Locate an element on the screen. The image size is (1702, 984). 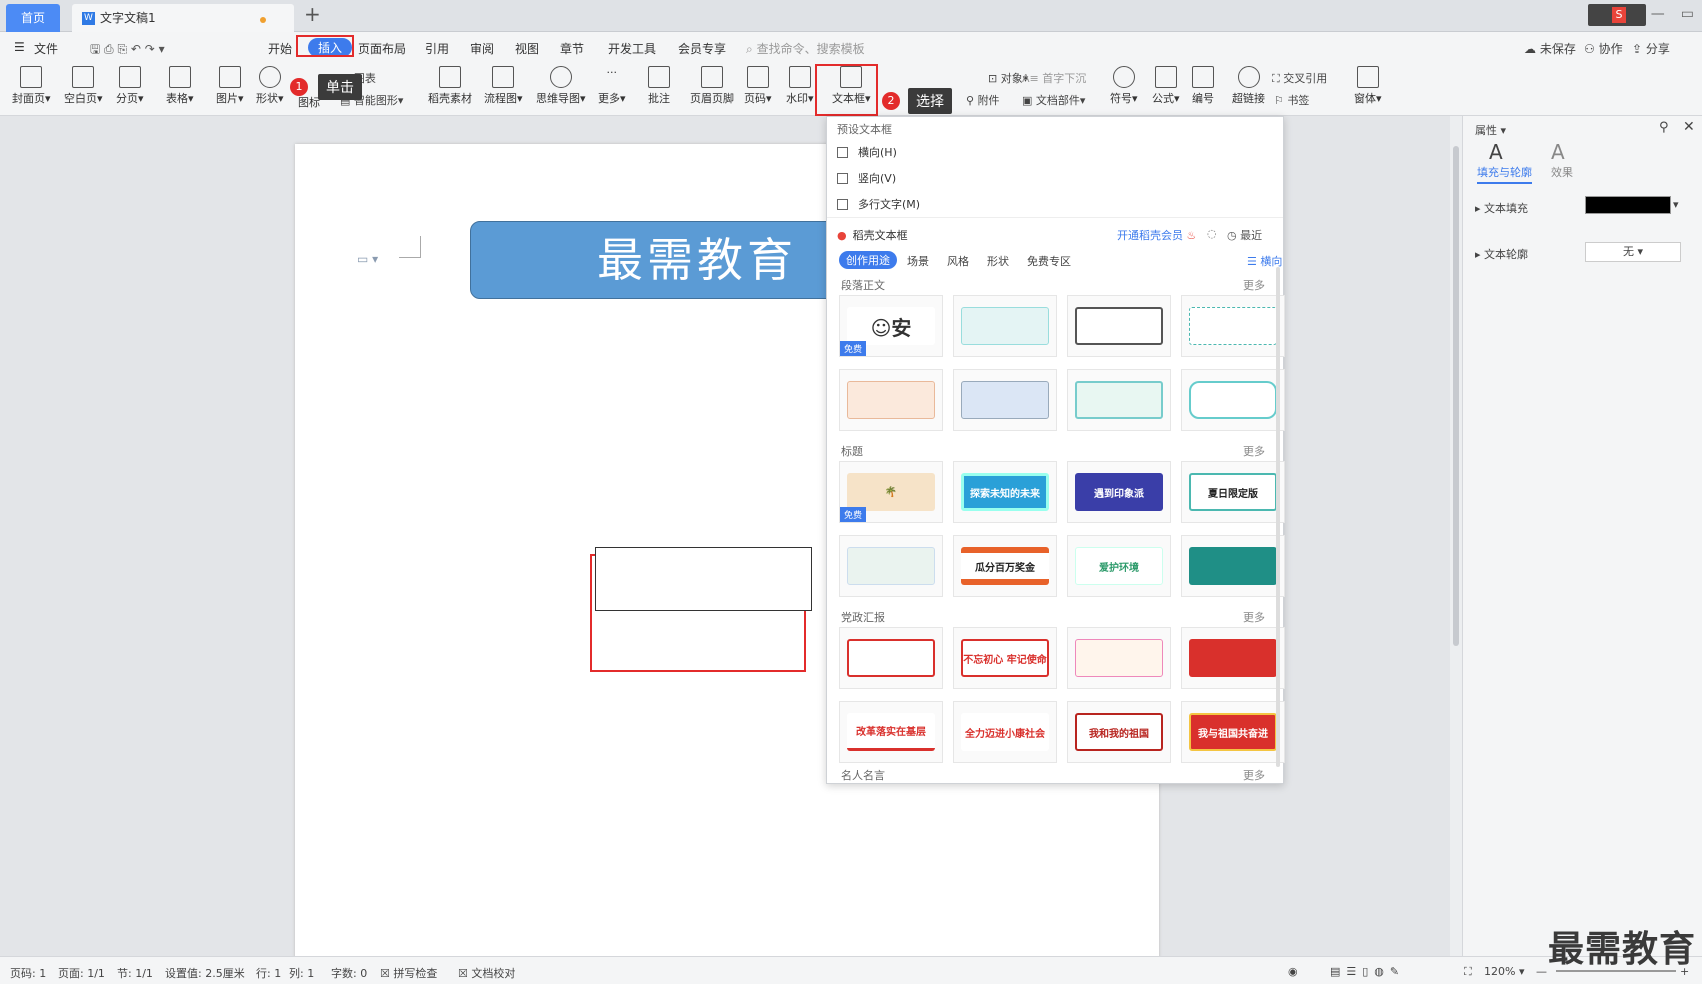
section-party-more: 更多 is located at coordinates (1254, 617).